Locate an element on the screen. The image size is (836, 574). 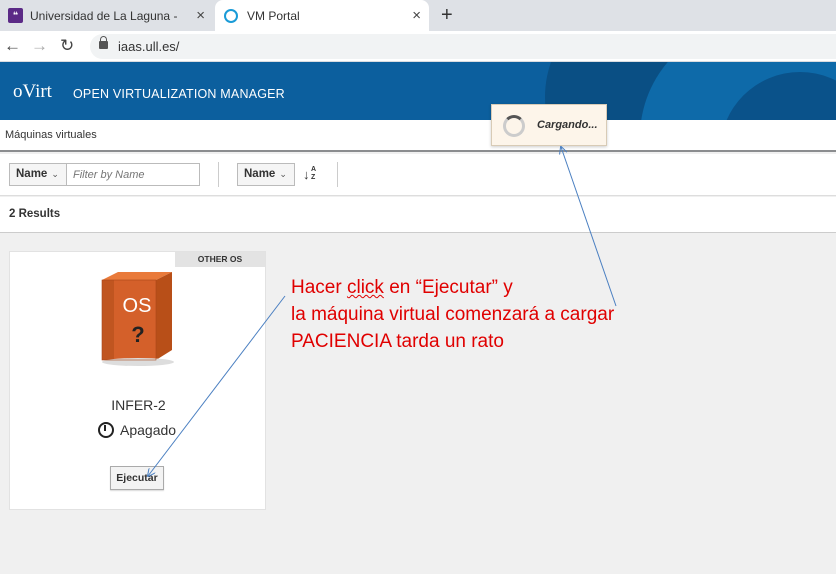
annotation-line-1: Hacer click en “Ejecutar” y is located at coordinates (402, 287).